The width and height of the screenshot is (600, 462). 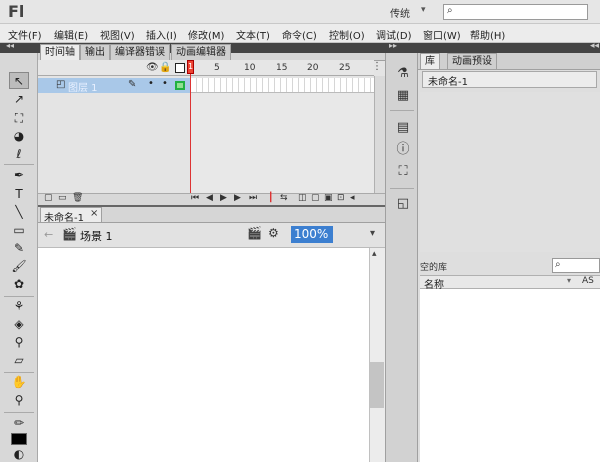 I want to click on scroll-up-icon: ▴, so click(x=374, y=254).